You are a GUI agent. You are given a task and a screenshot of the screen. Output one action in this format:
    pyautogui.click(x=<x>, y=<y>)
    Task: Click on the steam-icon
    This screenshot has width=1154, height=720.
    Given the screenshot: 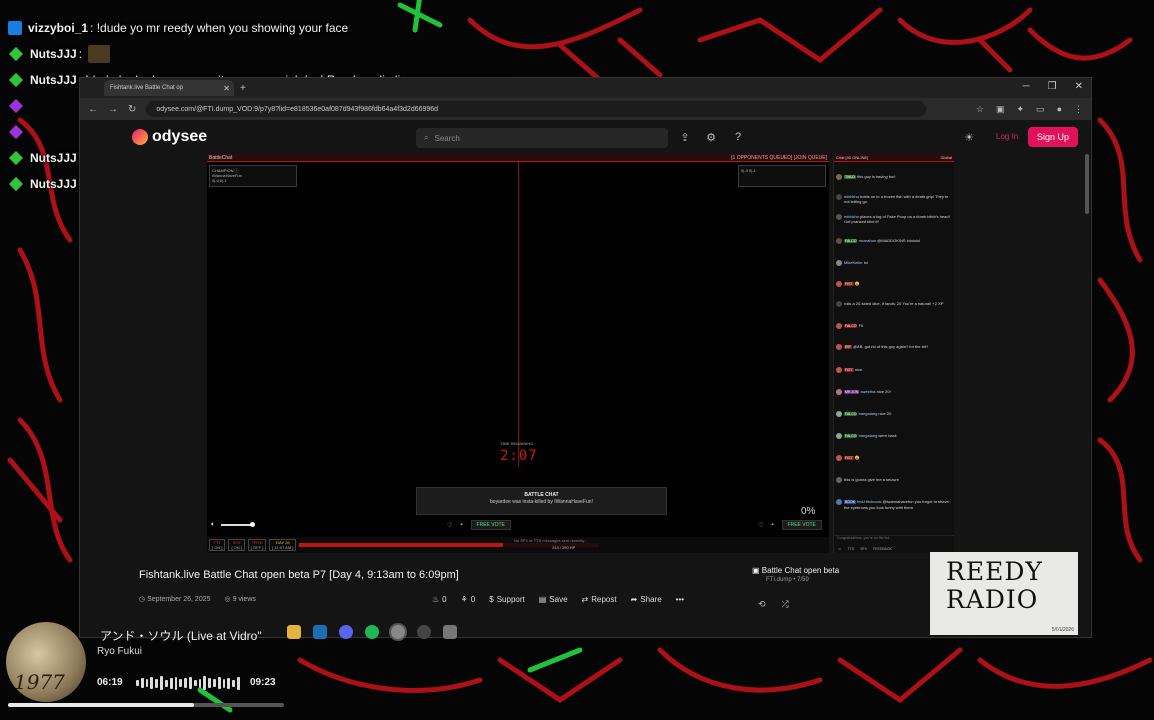 What is the action you would take?
    pyautogui.click(x=320, y=632)
    